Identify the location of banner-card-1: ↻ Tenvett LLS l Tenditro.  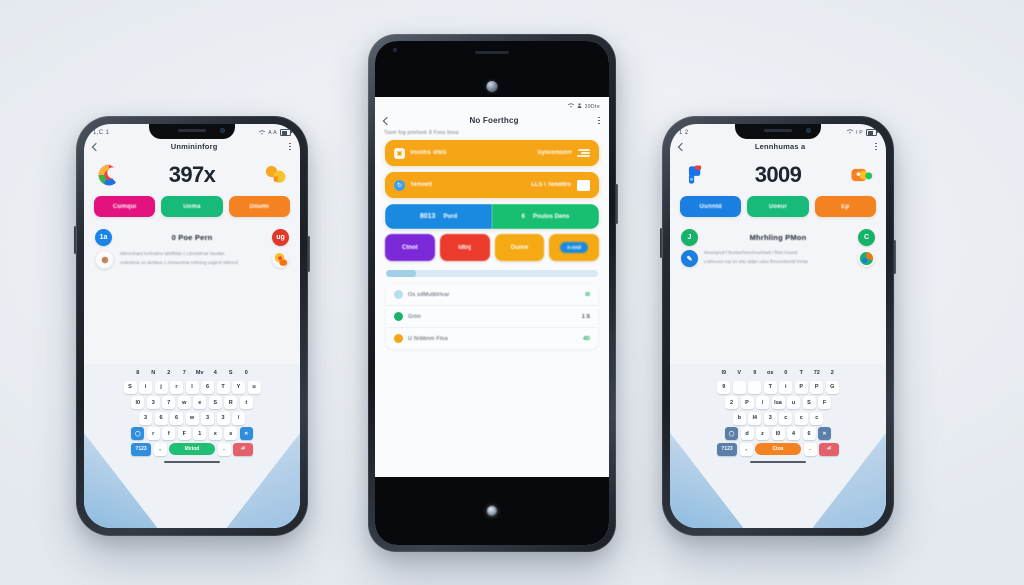
(492, 185).